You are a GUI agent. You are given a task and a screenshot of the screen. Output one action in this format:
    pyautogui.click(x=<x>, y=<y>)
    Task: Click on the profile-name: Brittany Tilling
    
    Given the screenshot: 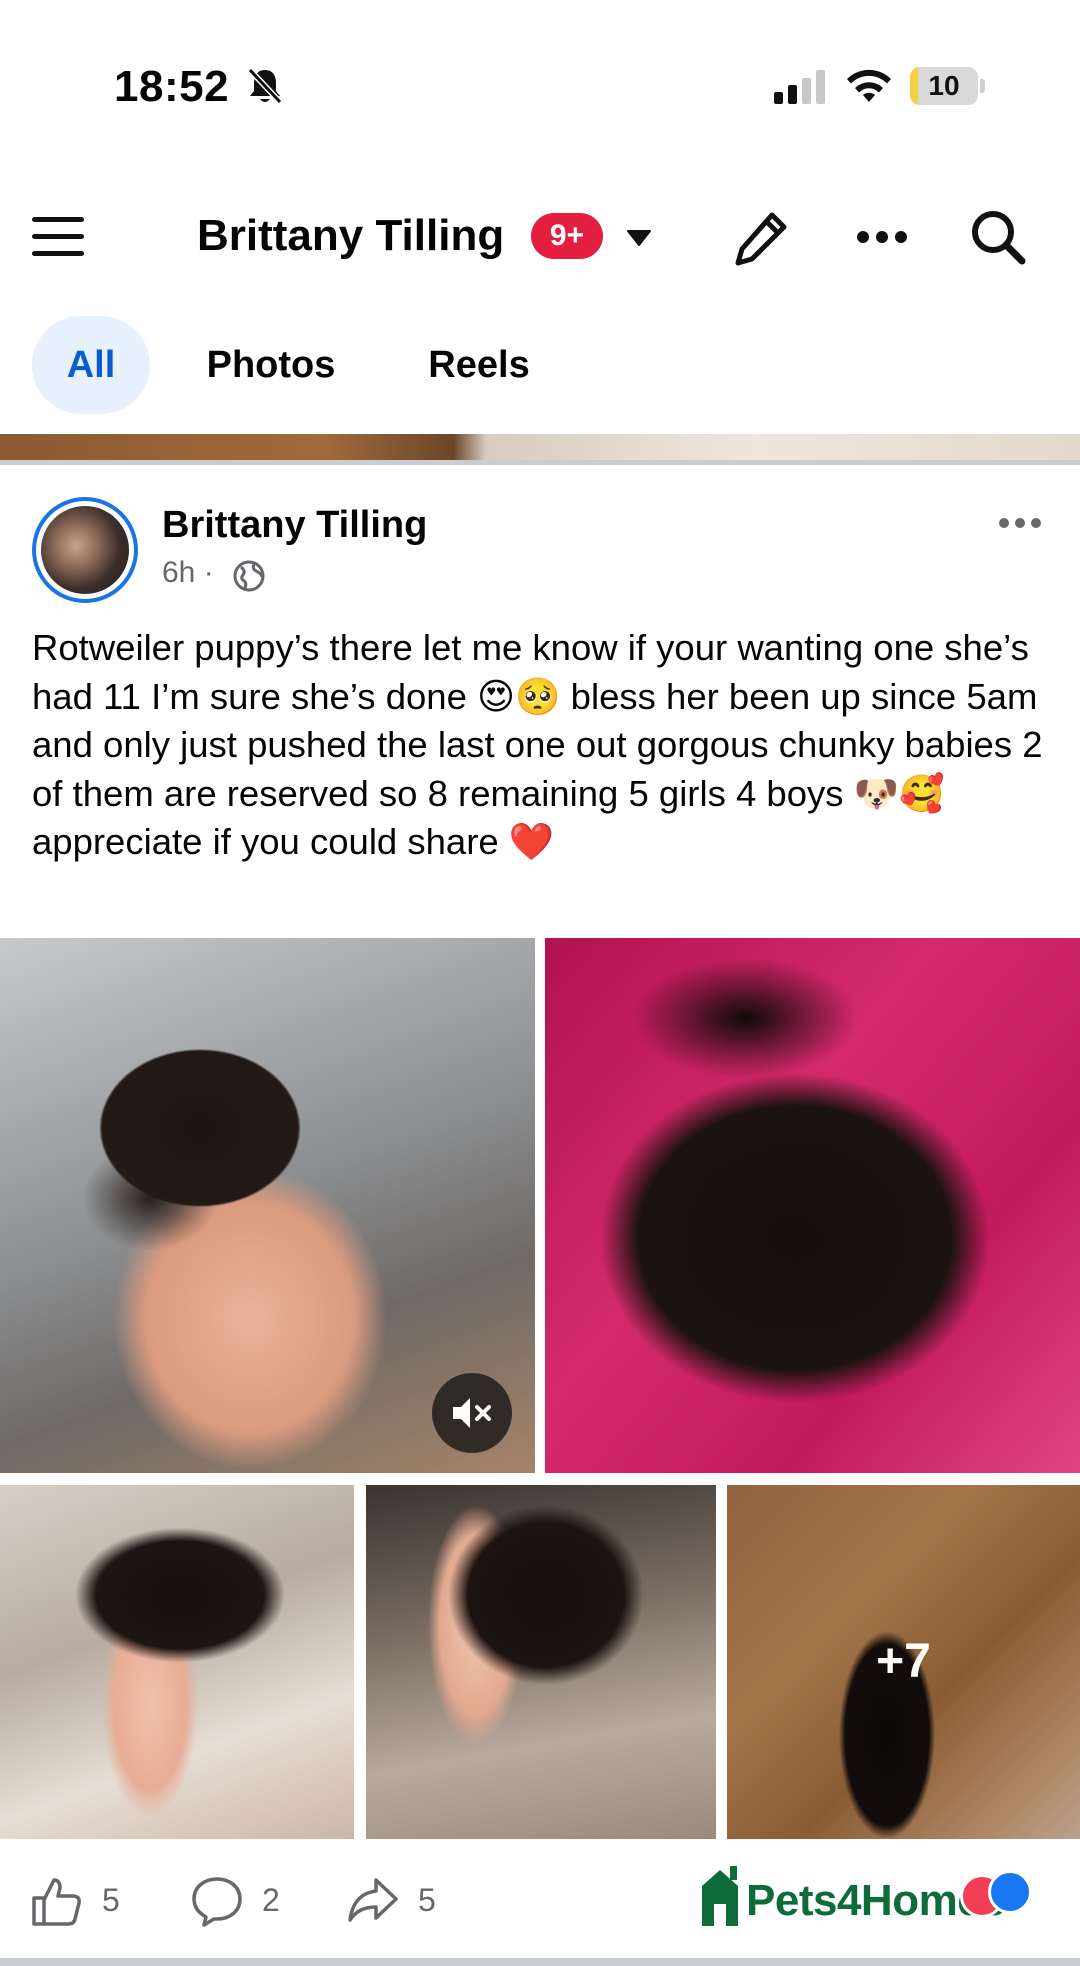 What is the action you would take?
    pyautogui.click(x=350, y=236)
    